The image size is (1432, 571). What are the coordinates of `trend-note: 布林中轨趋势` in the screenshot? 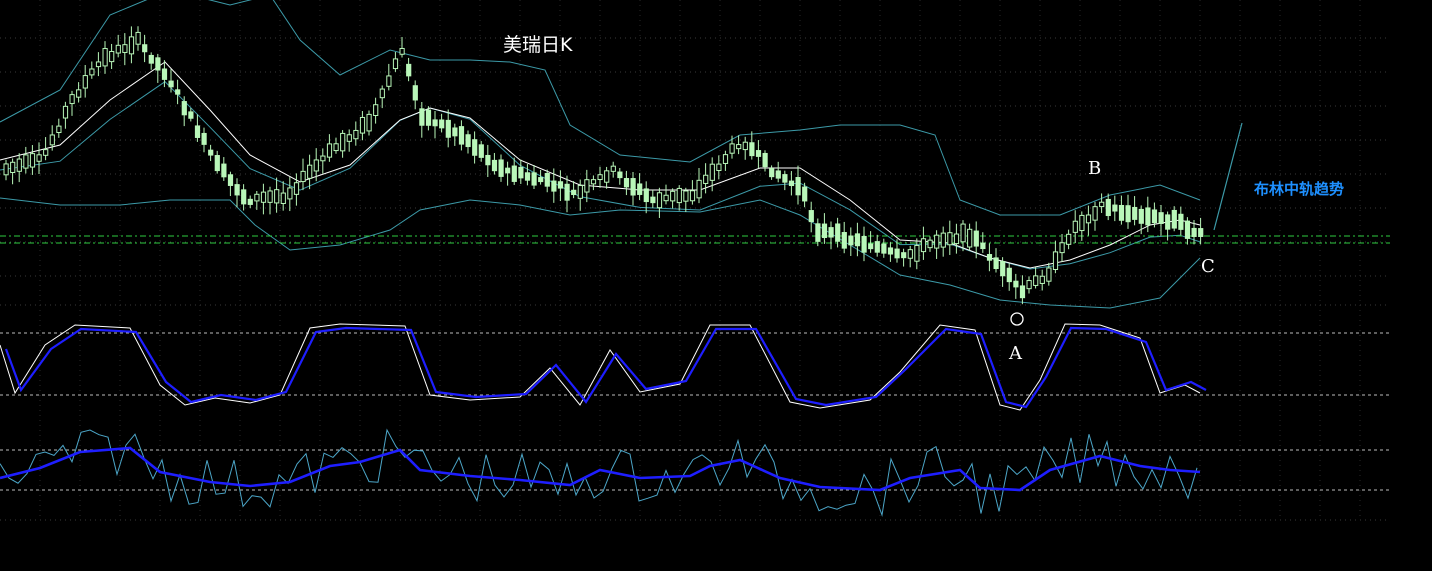 It's located at (1299, 189).